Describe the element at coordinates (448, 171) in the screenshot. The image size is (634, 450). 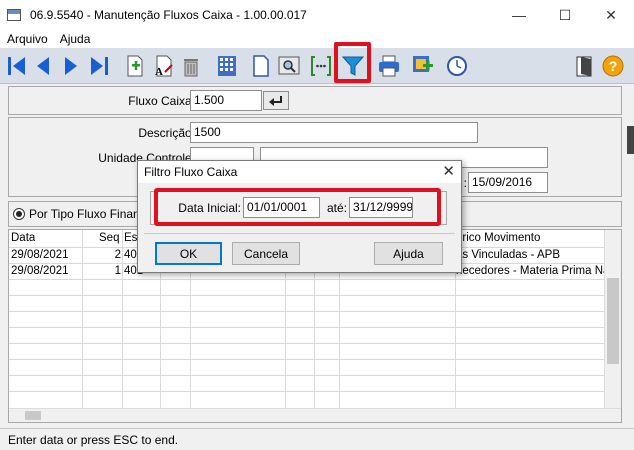
I see `dialog-close-button: ✕` at that location.